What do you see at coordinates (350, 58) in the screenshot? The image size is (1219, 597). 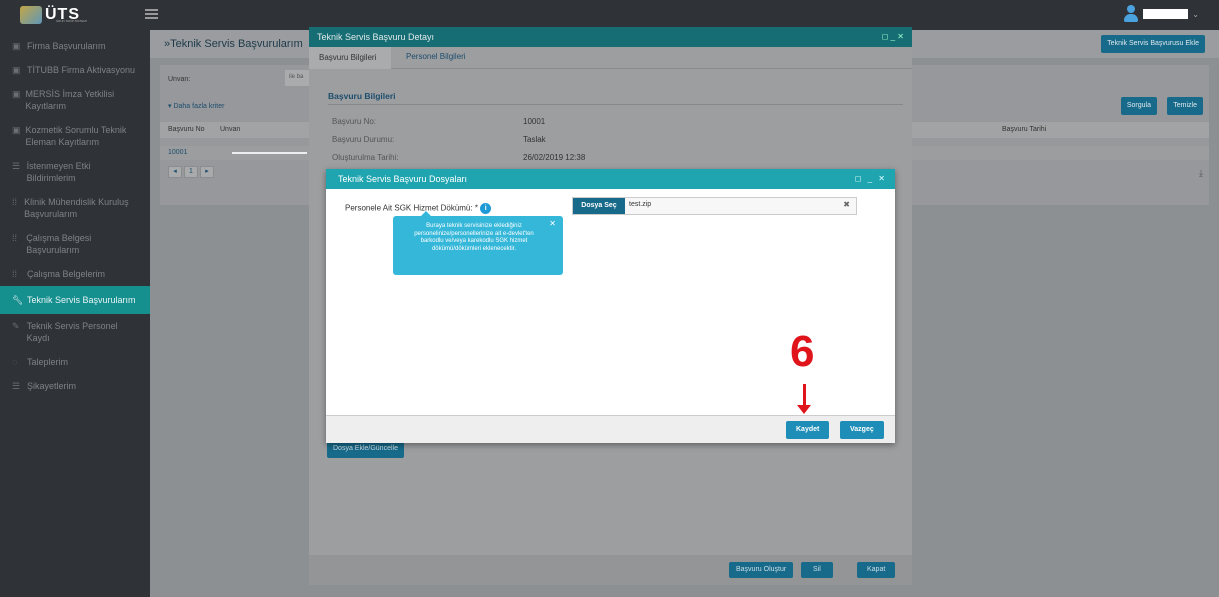 I see `tab-basvuru-bilgileri: Başvuru Bilgileri` at bounding box center [350, 58].